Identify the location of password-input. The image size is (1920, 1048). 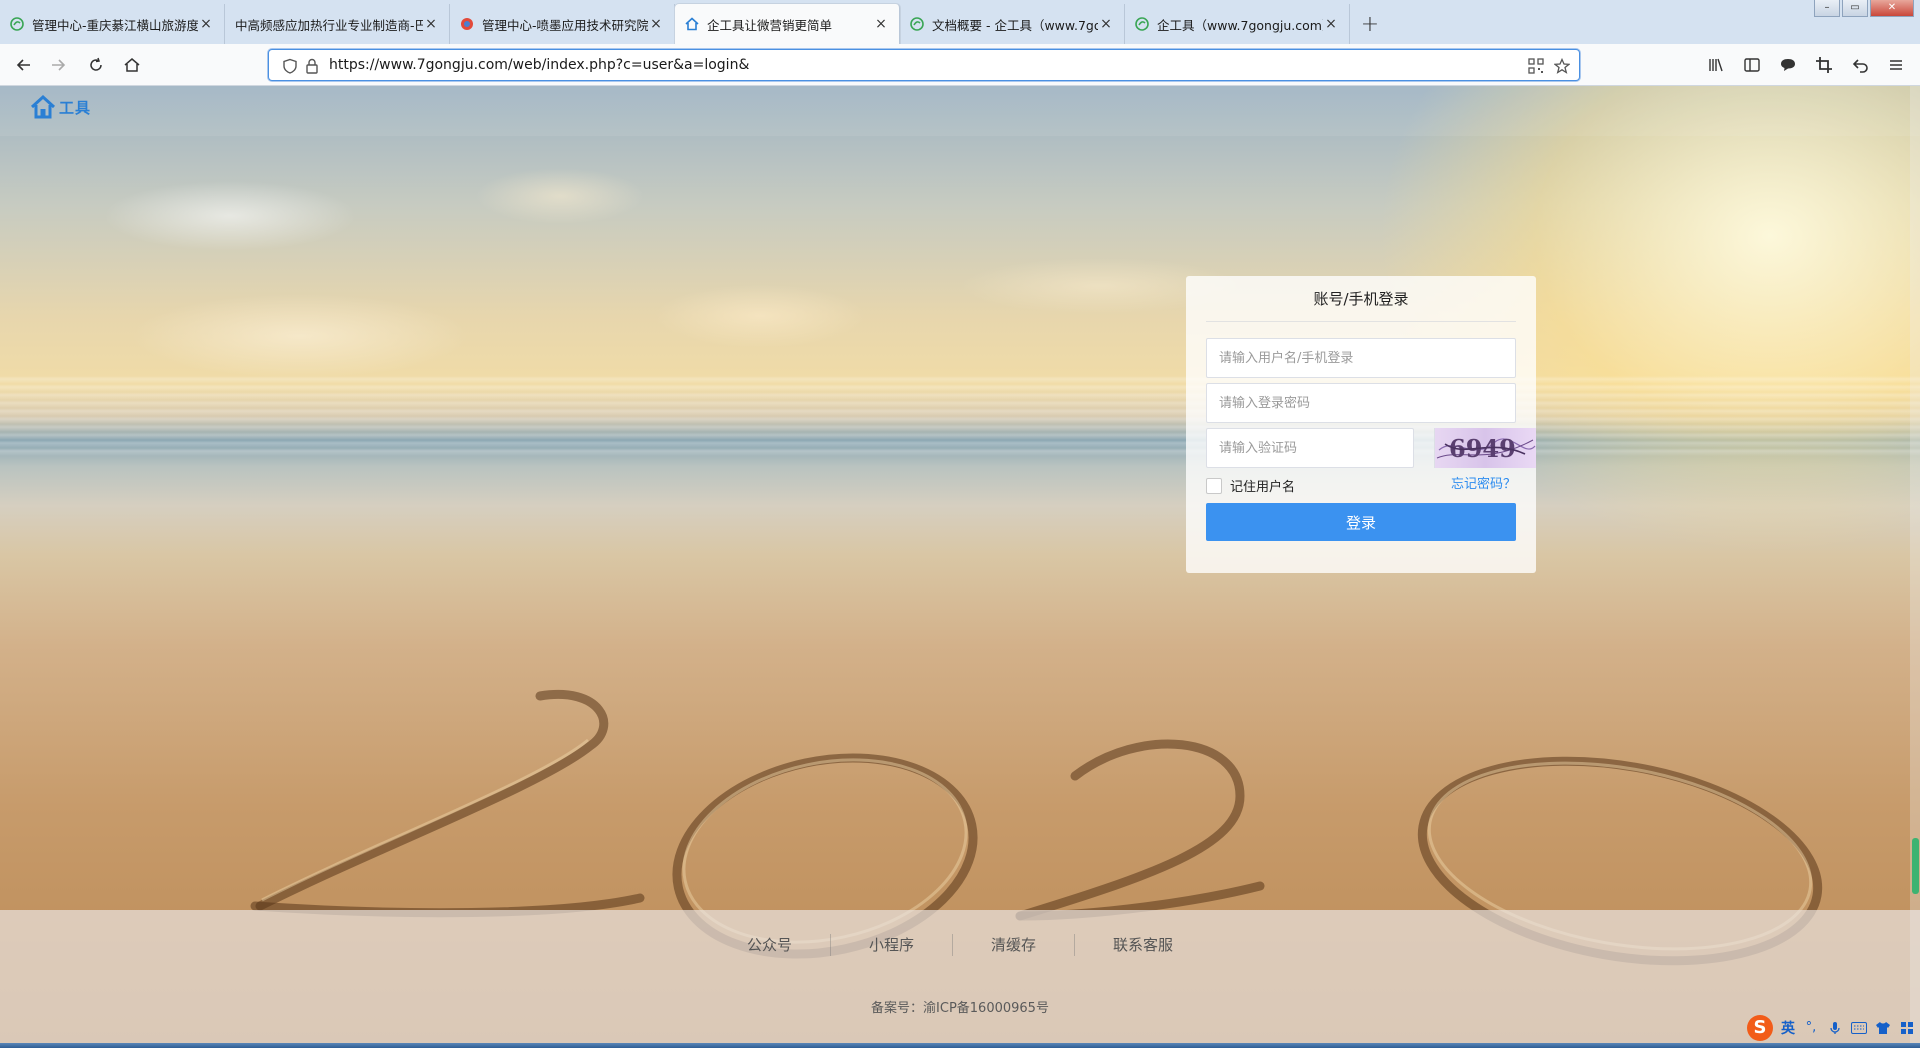
(1361, 403).